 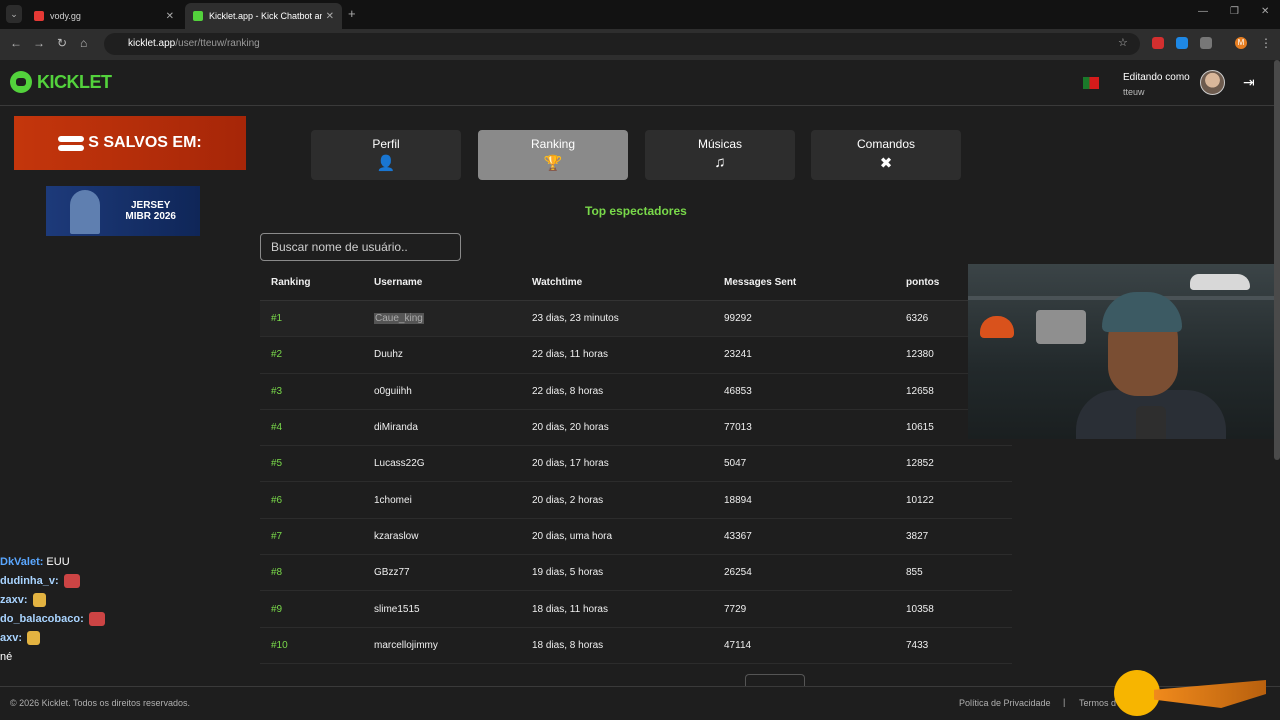 What do you see at coordinates (263, 16) in the screenshot?
I see `browser-tab-kicklet: Kicklet.app - Kick Chatbot and … ✕` at bounding box center [263, 16].